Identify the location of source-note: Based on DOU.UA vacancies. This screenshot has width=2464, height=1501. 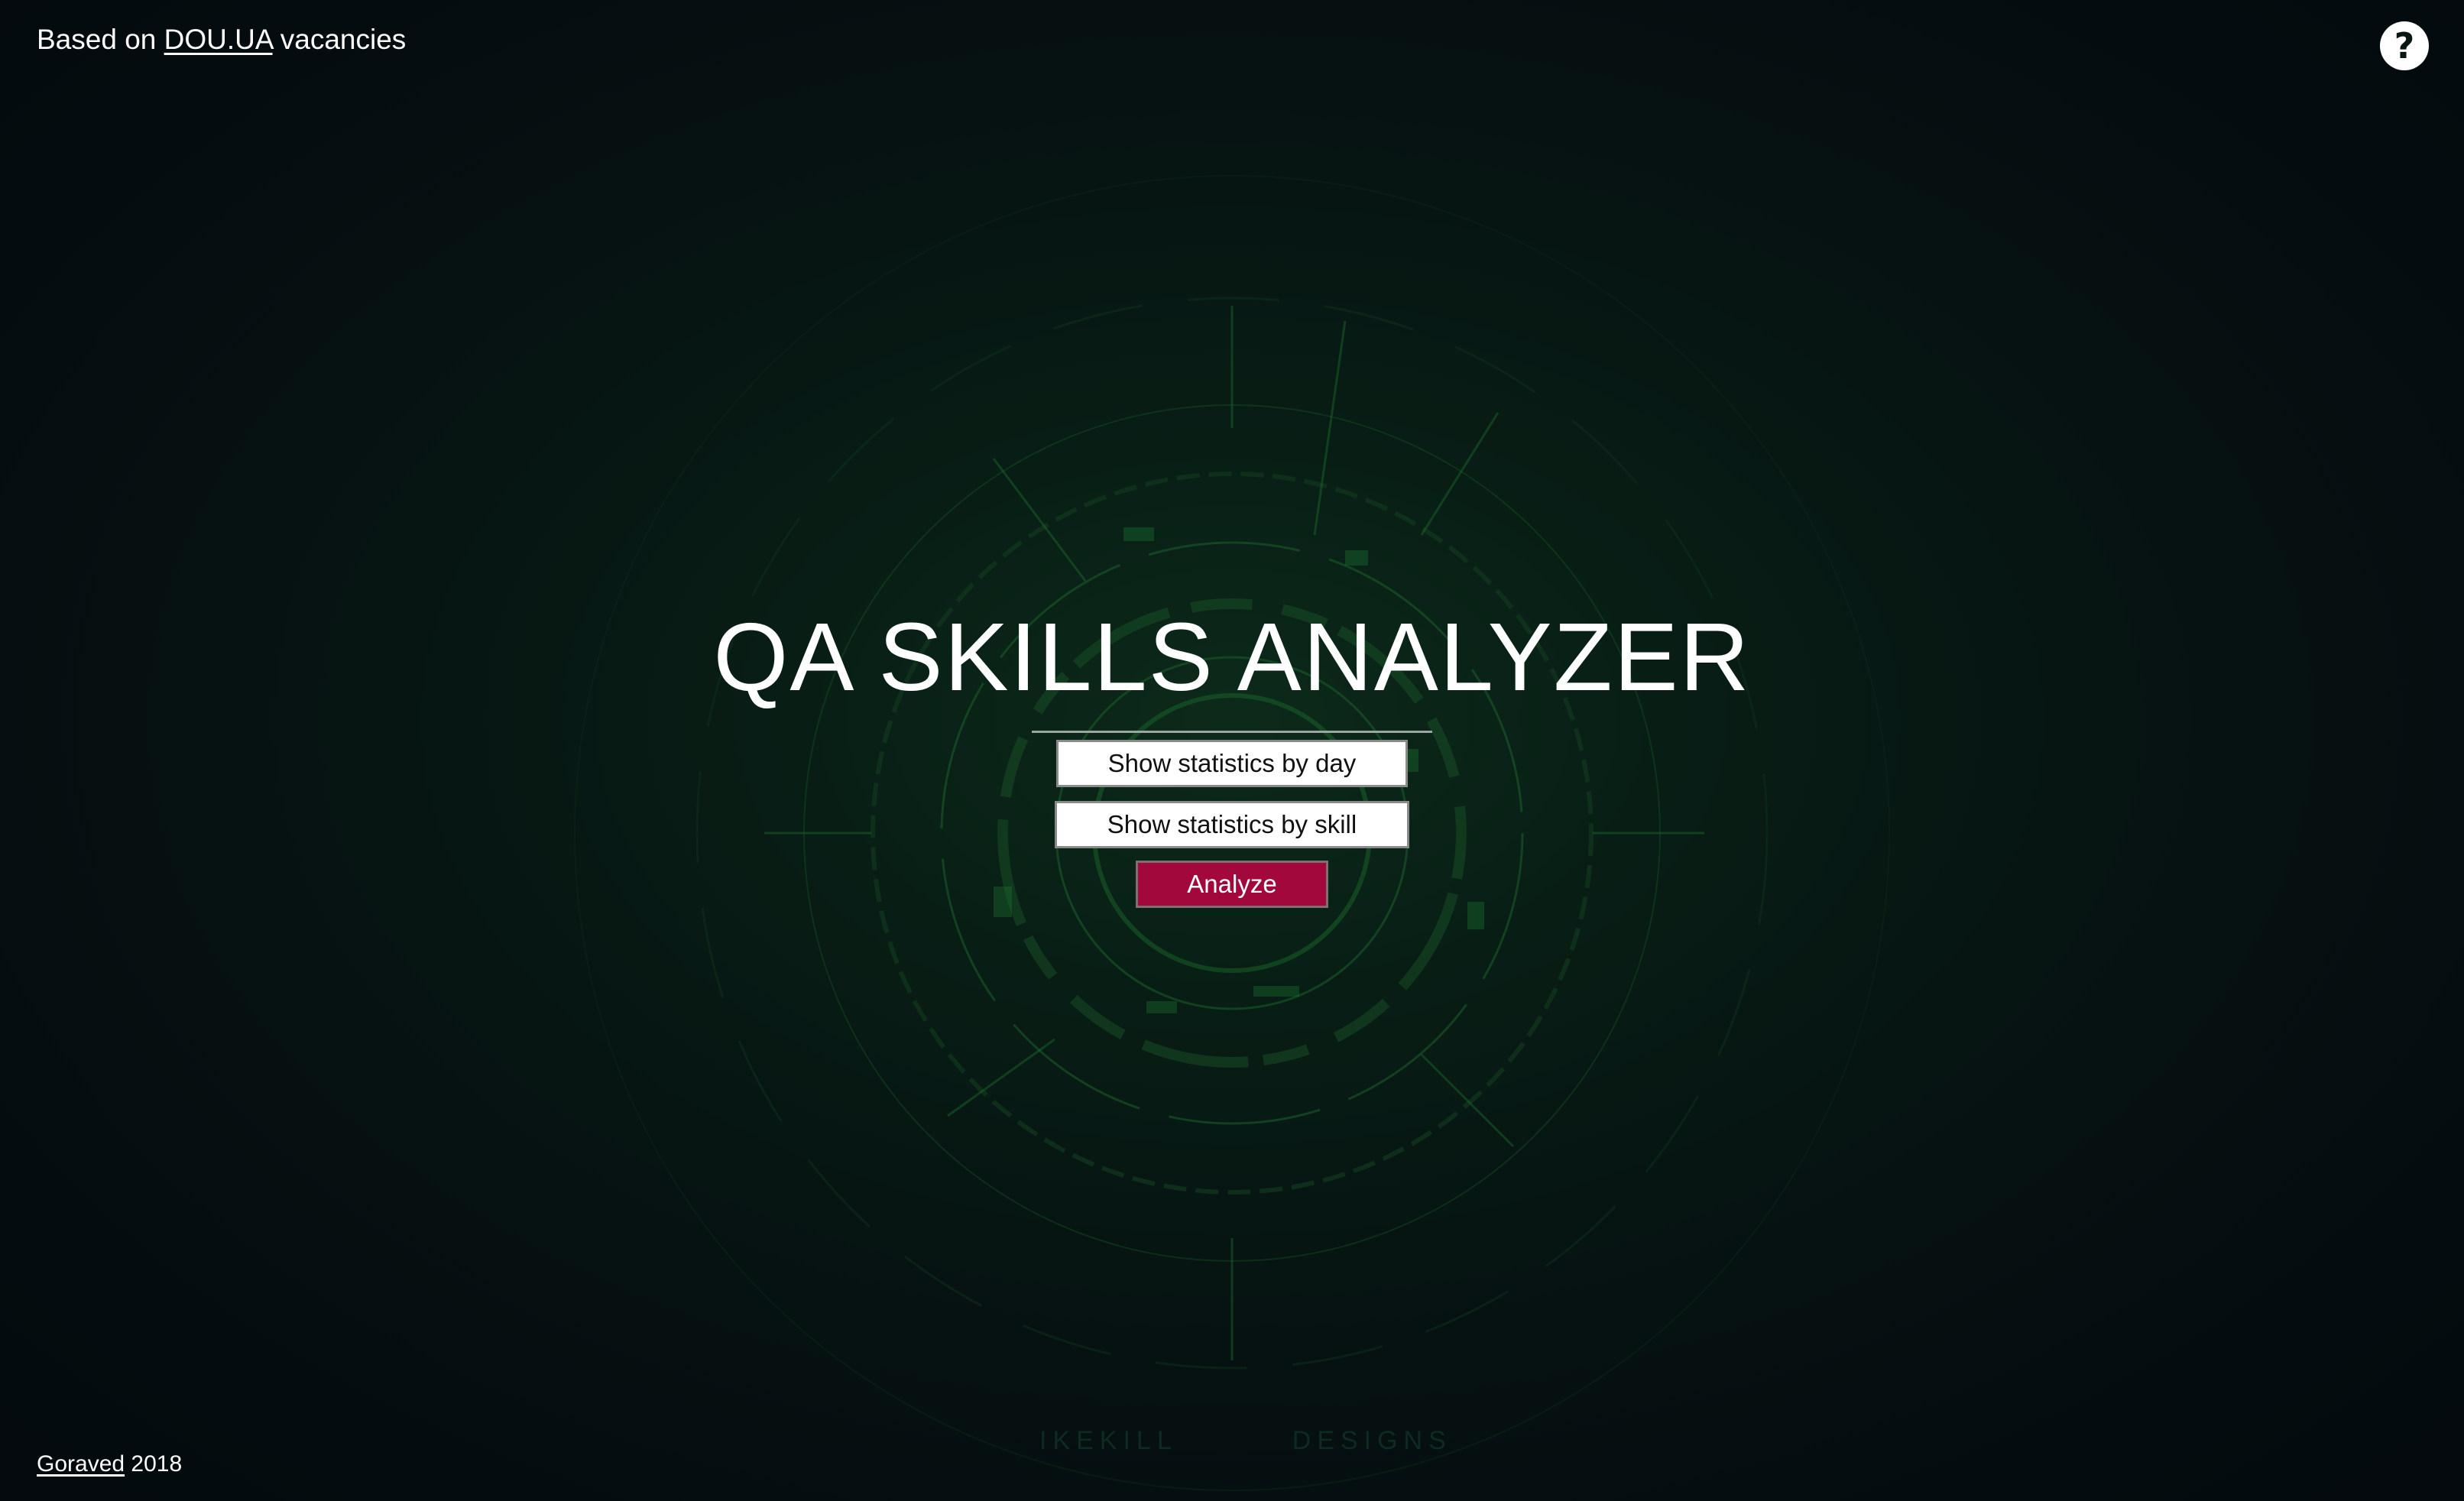
(221, 39).